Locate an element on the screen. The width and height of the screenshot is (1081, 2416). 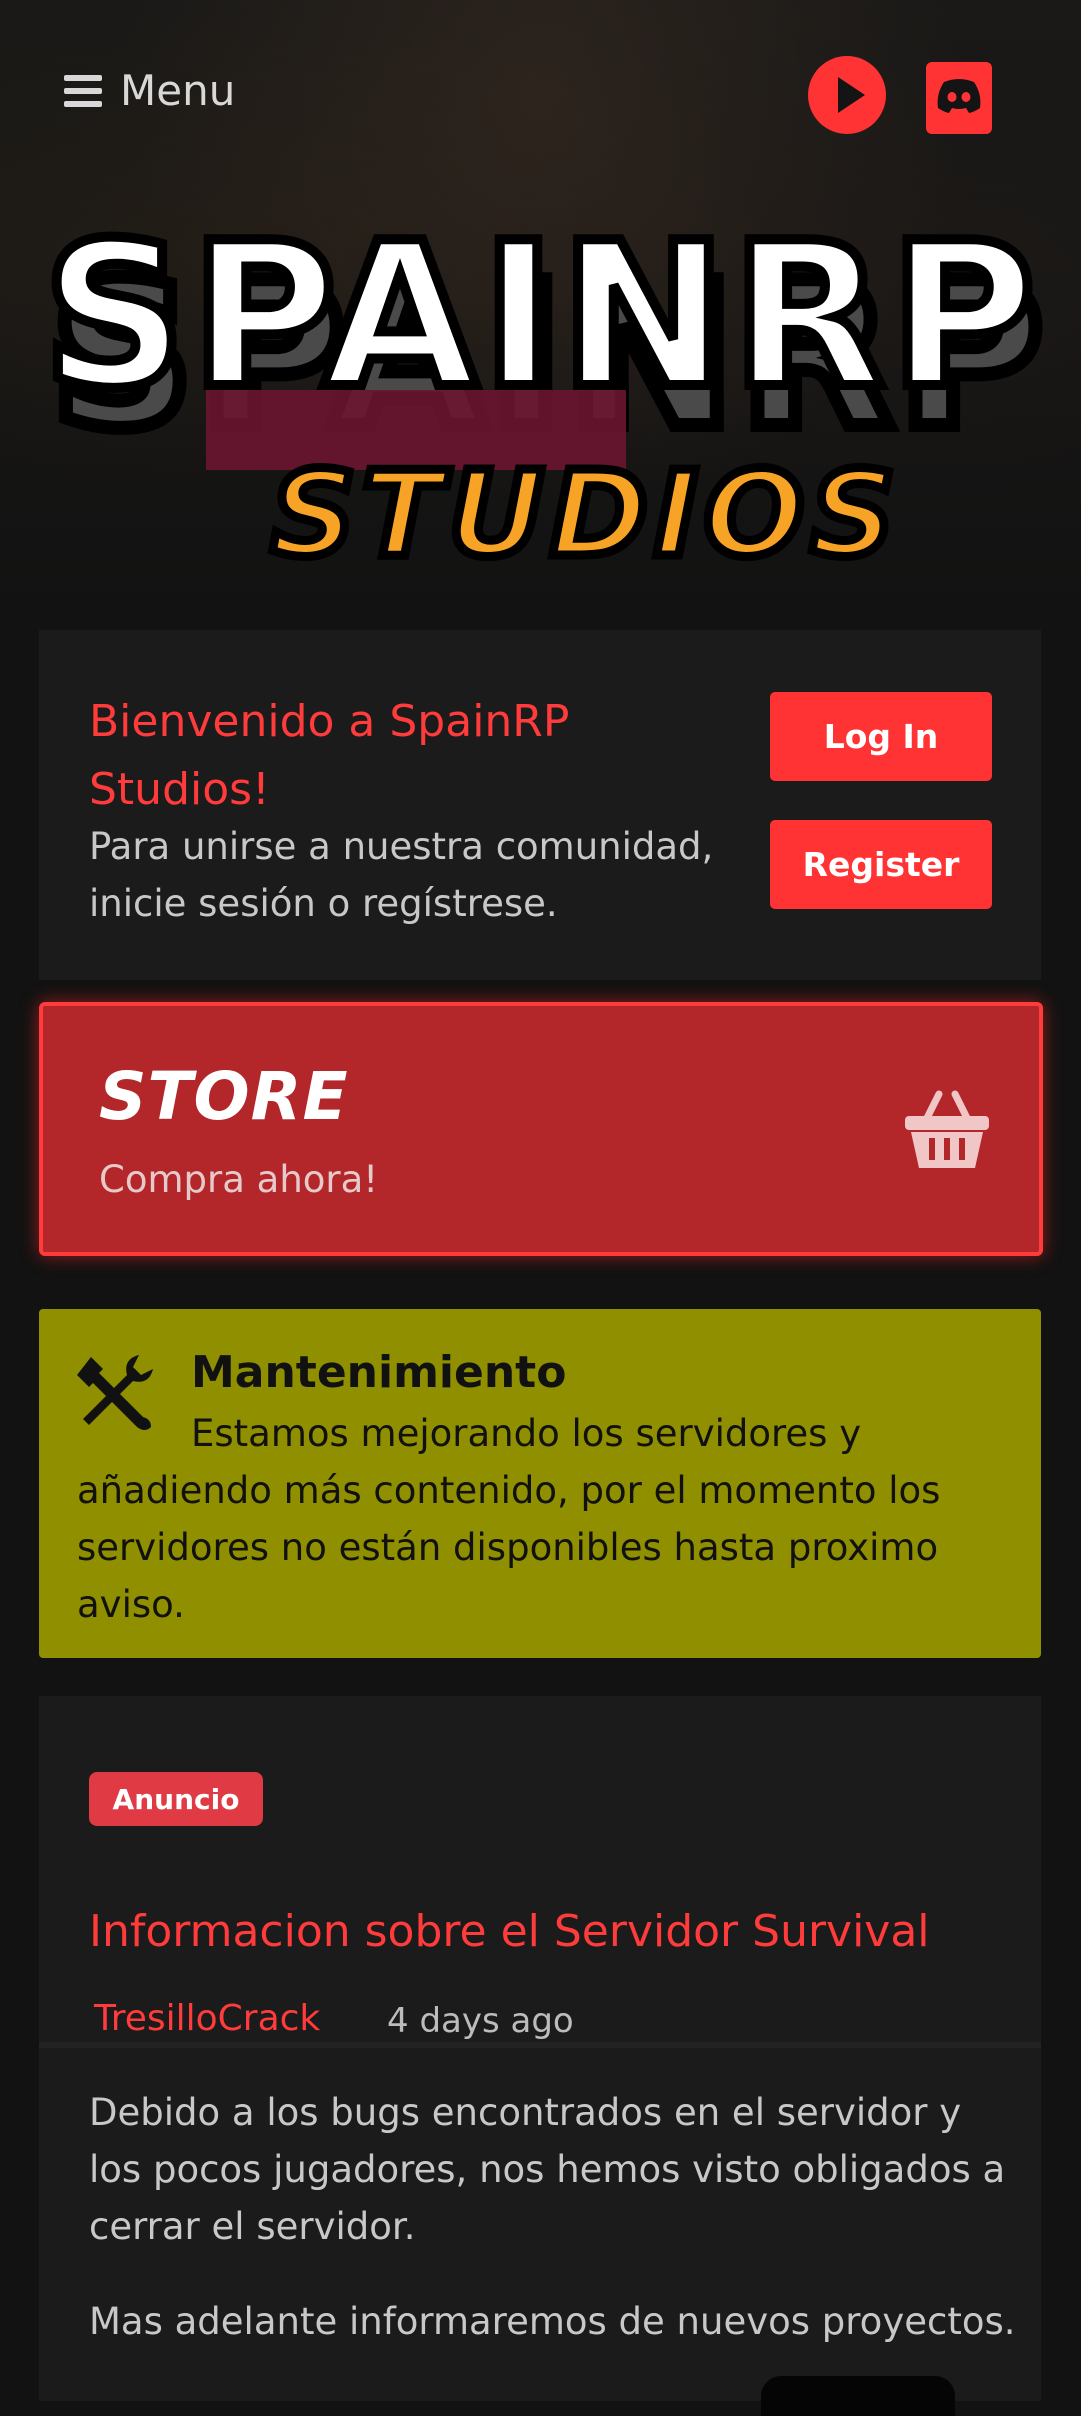
menu-button: Menu is located at coordinates (149, 90).